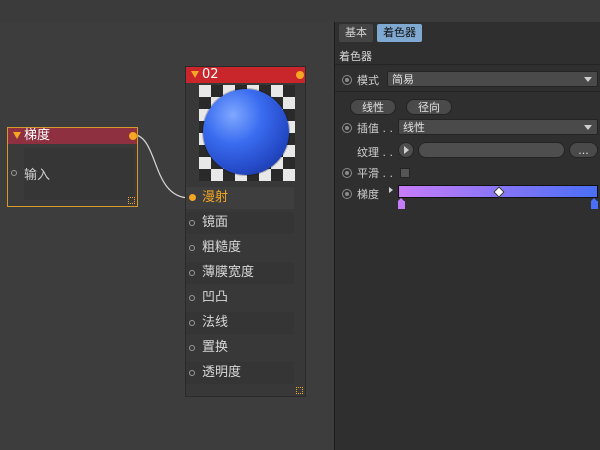 Image resolution: width=600 pixels, height=450 pixels. What do you see at coordinates (240, 298) in the screenshot?
I see `channel-bump: 凹凸` at bounding box center [240, 298].